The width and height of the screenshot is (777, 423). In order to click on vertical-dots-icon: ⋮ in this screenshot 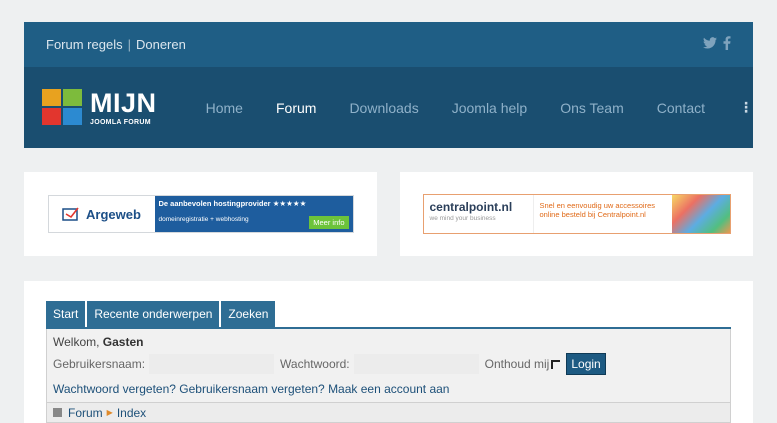, I will do `click(746, 107)`.